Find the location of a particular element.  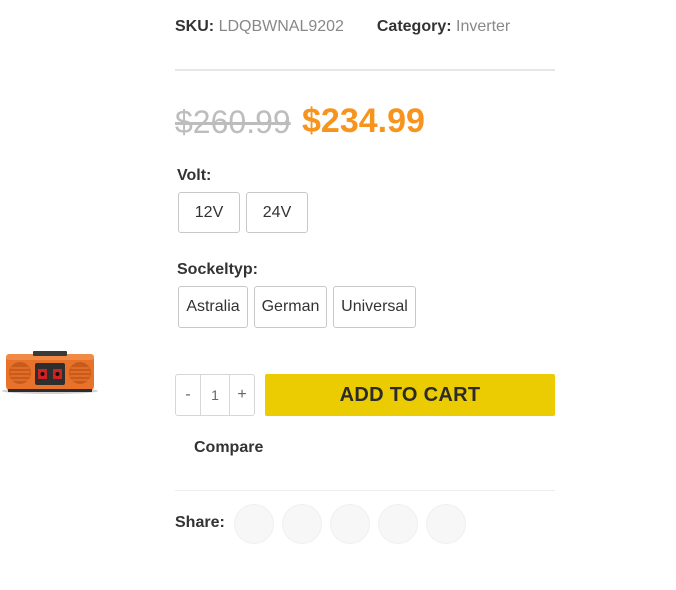

category-link: Inverter is located at coordinates (483, 26).